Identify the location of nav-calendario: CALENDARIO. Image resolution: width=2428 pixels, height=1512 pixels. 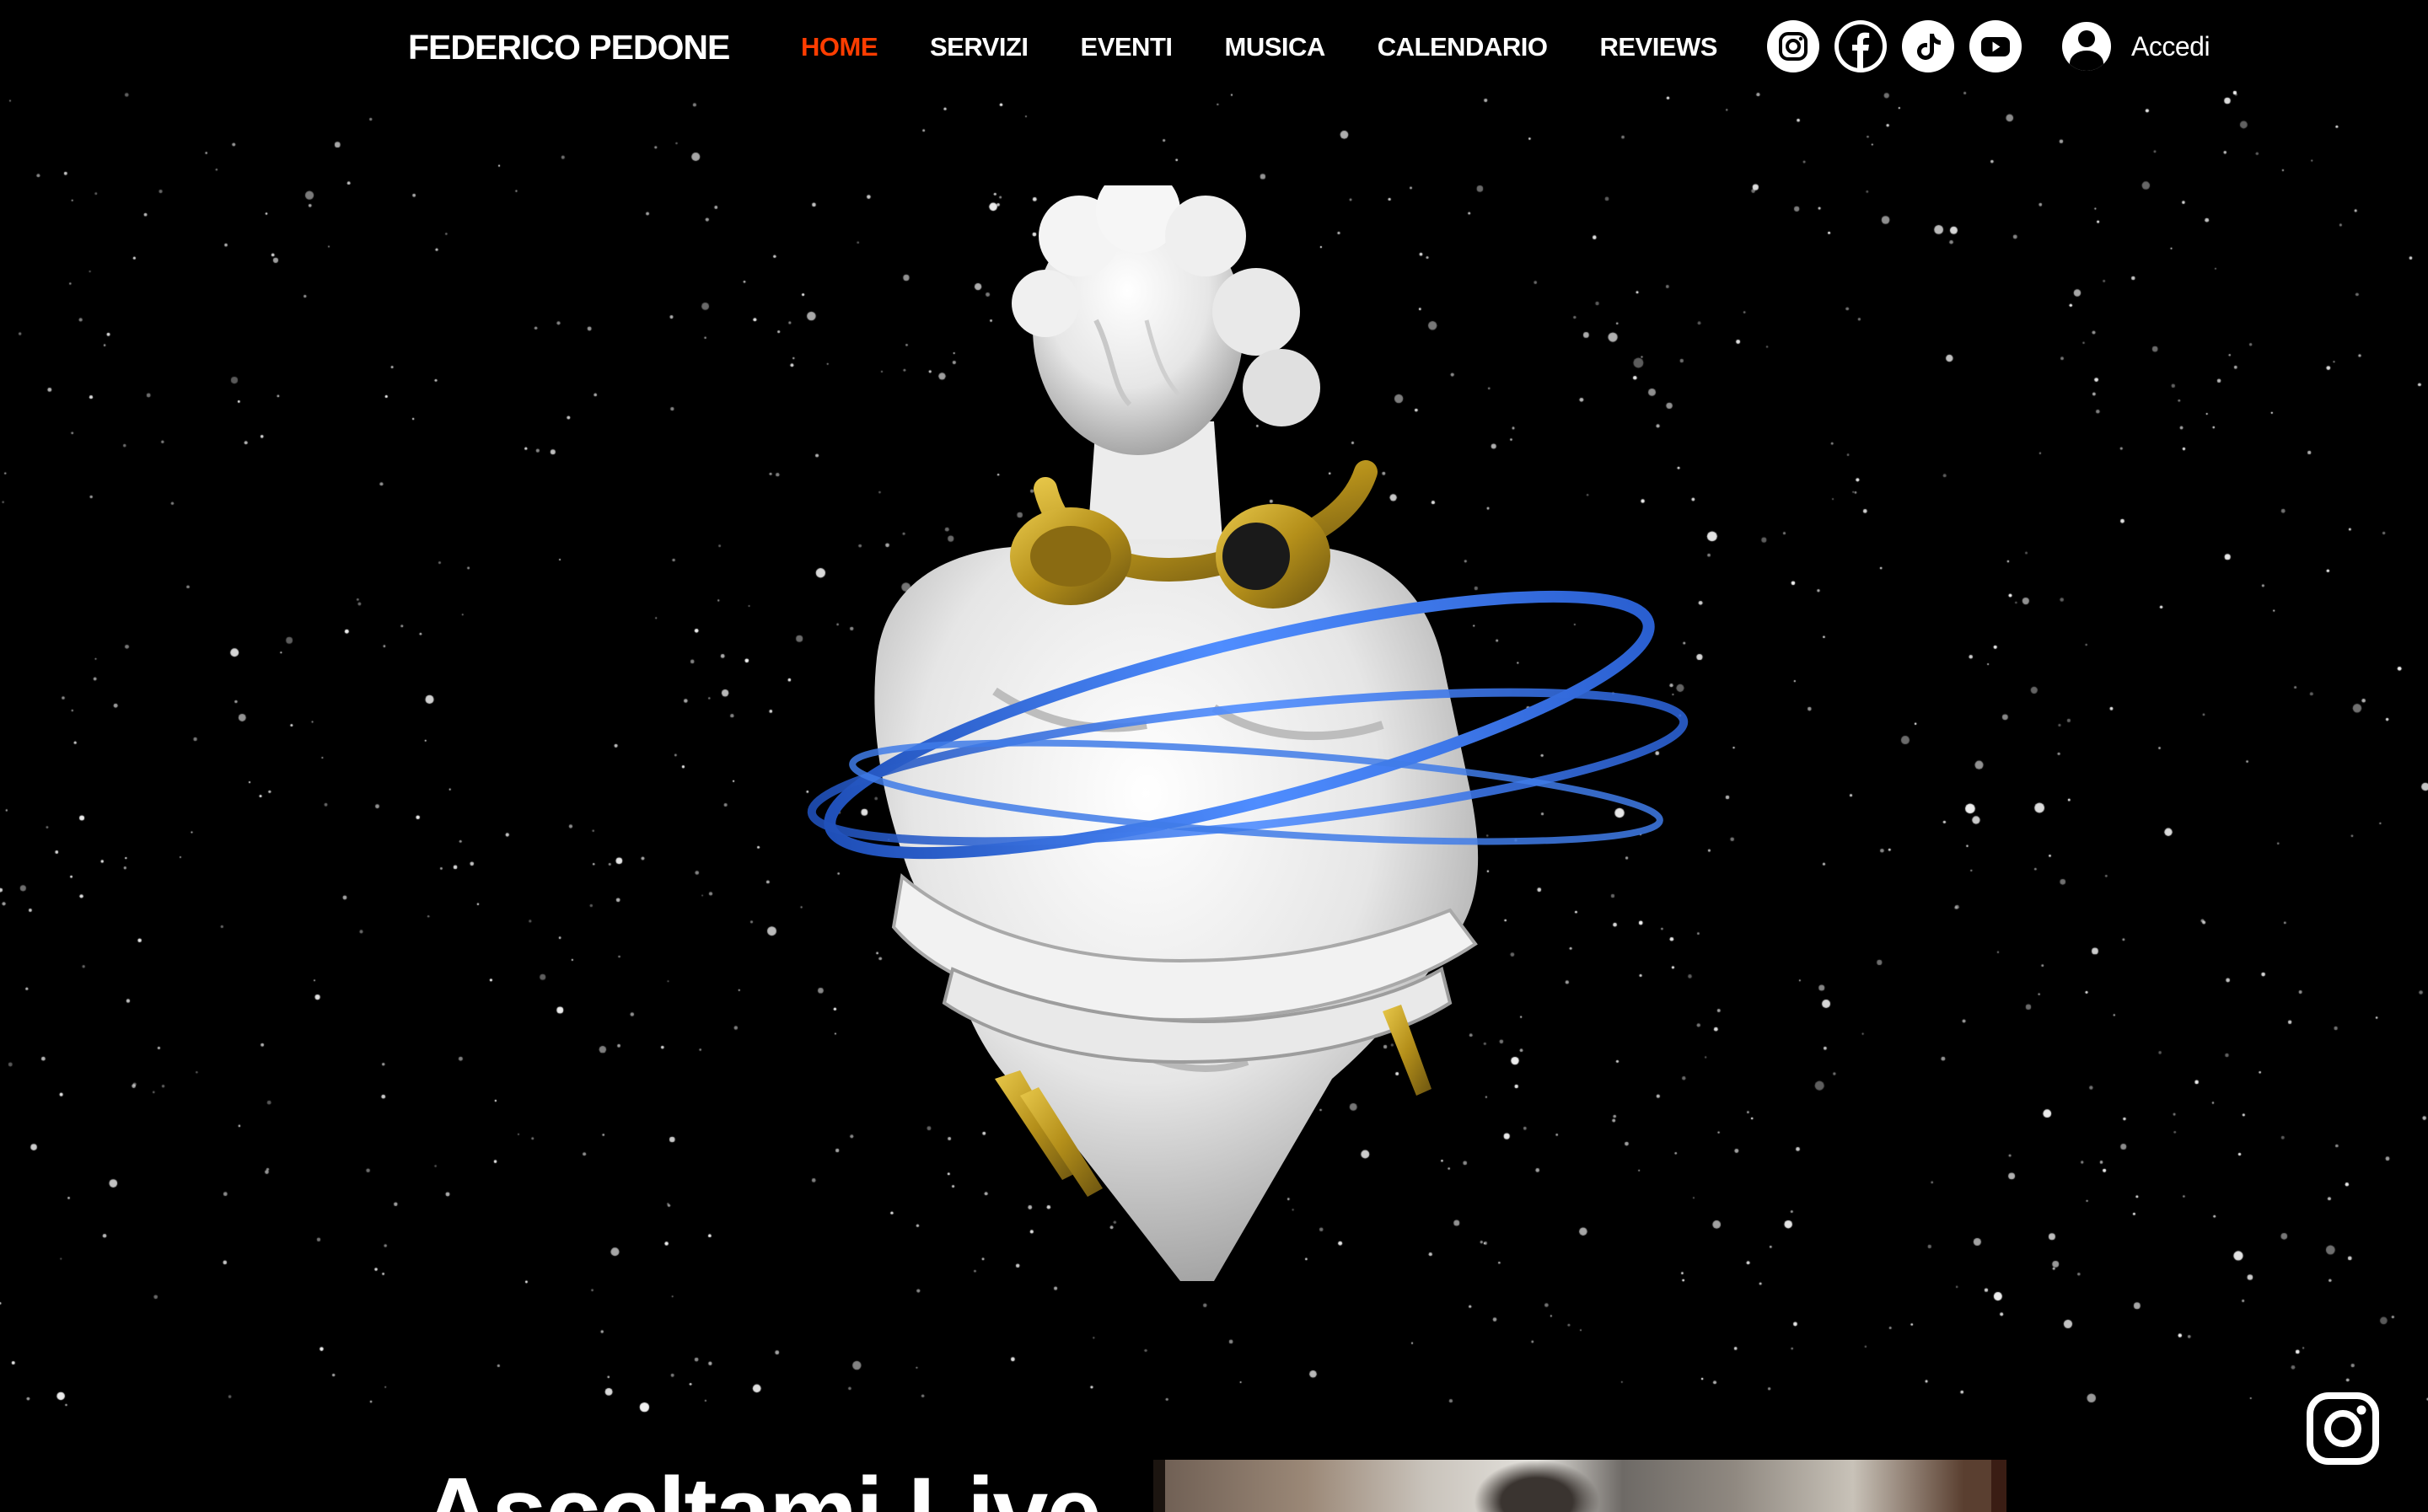
(1463, 47).